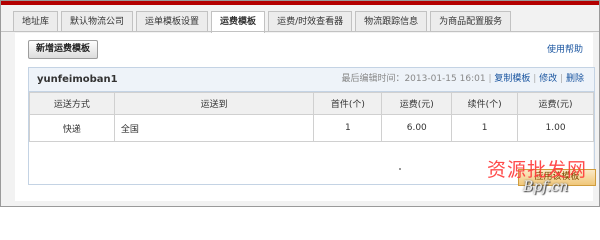 Image resolution: width=600 pixels, height=240 pixels. I want to click on col-destination: 运送到, so click(214, 103).